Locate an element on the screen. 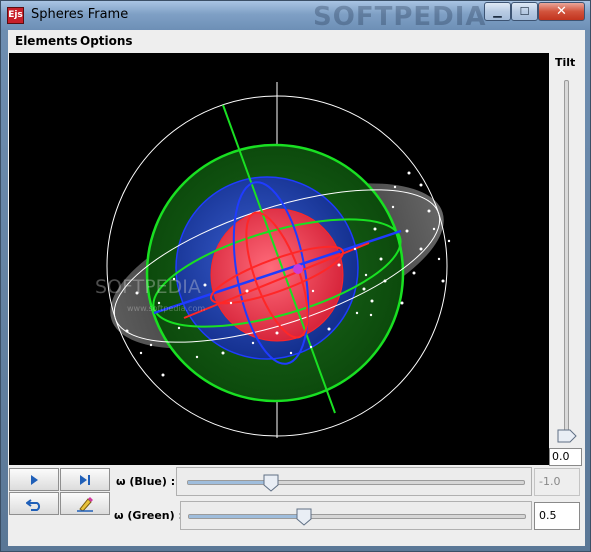 The width and height of the screenshot is (591, 552). control-panel: ω (Blue) : -1.0 ω (Green) : 0.5 is located at coordinates (296, 506).